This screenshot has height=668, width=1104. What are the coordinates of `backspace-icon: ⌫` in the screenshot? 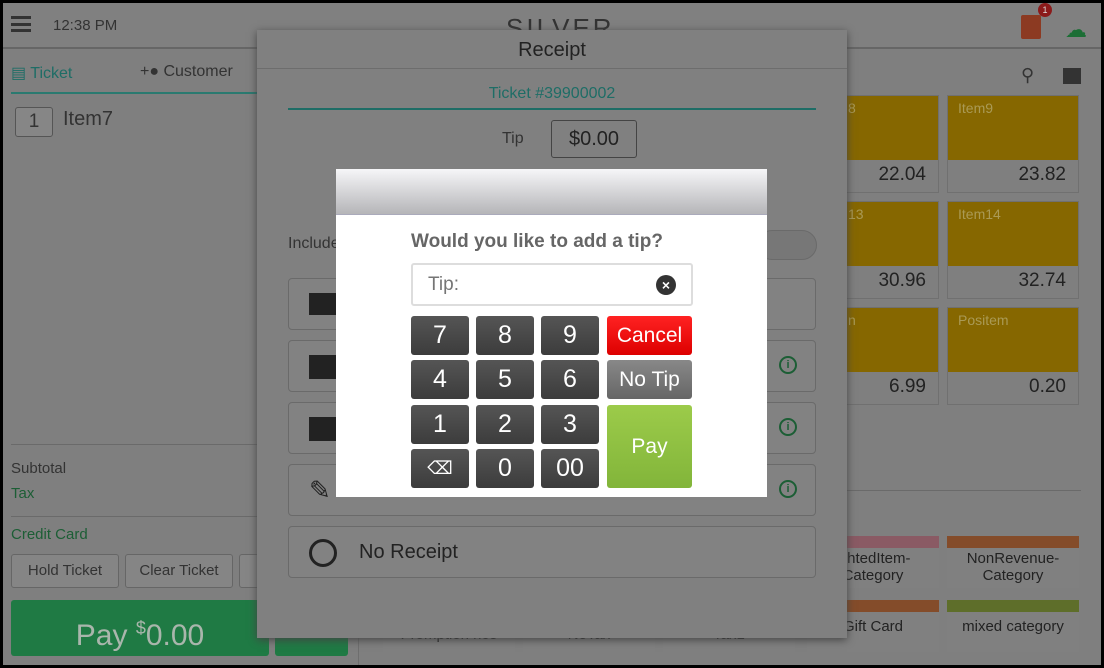 It's located at (440, 468).